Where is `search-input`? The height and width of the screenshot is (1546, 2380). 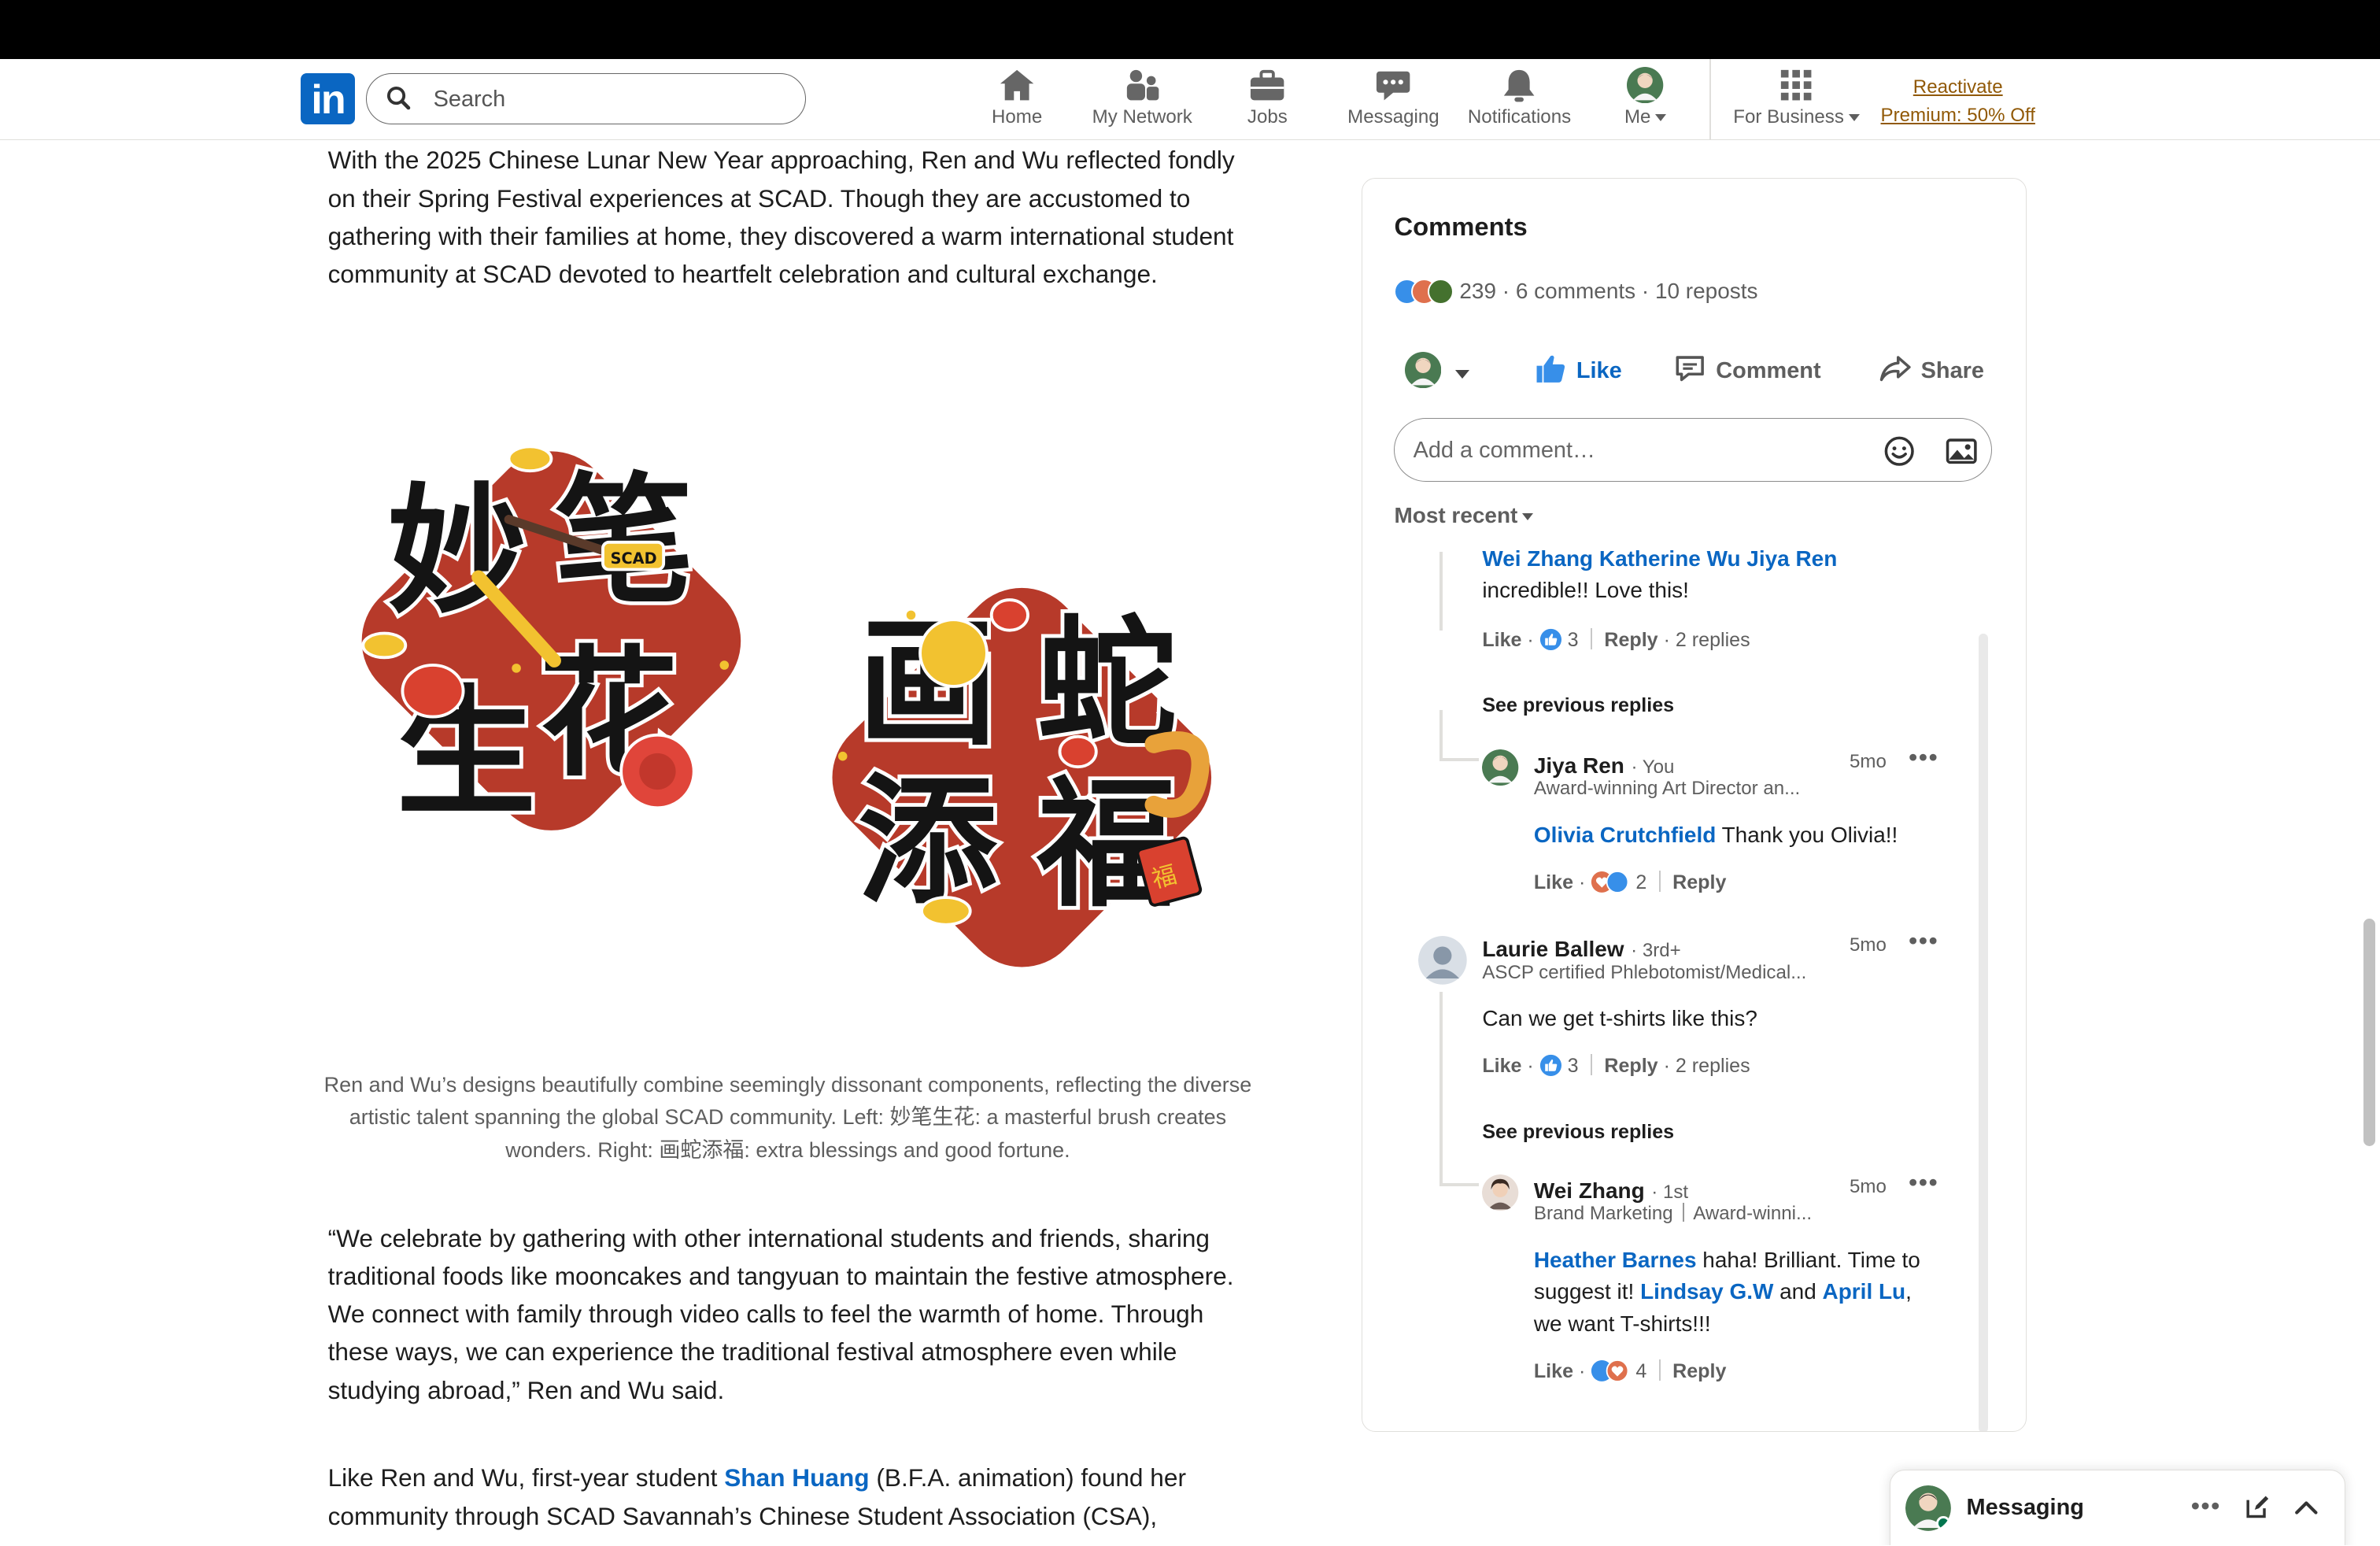 search-input is located at coordinates (608, 100).